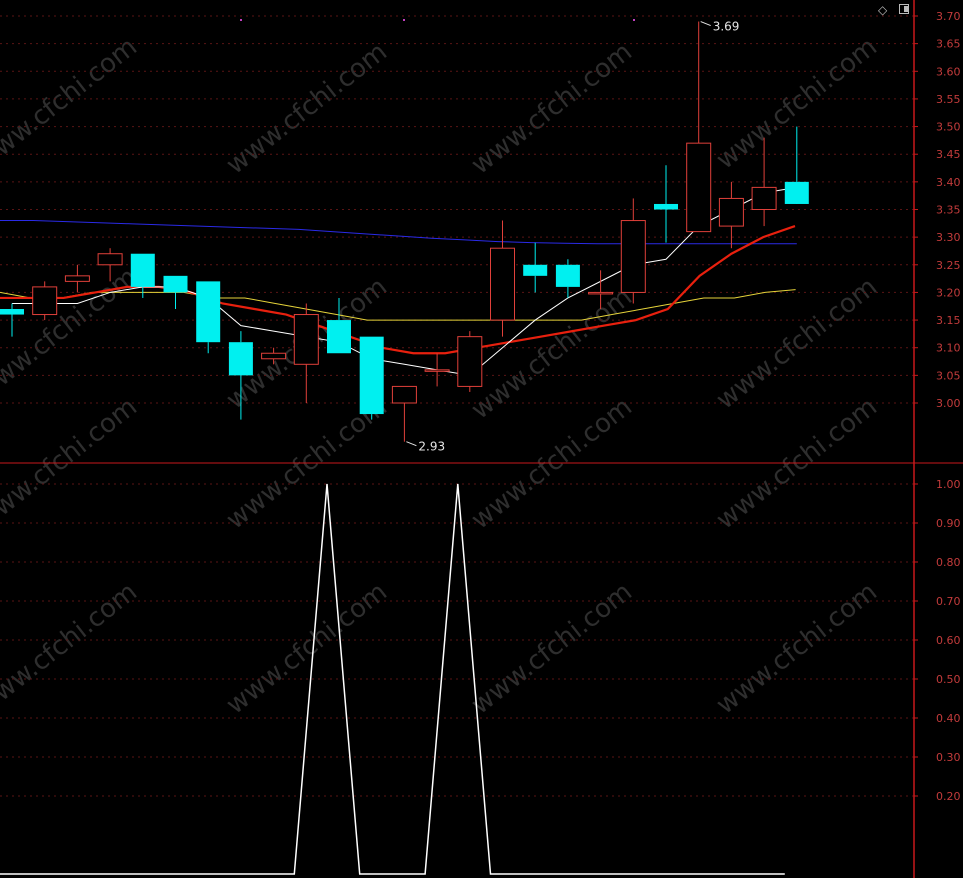 The image size is (963, 878). I want to click on price-tick-label: 3.55, so click(948, 99).